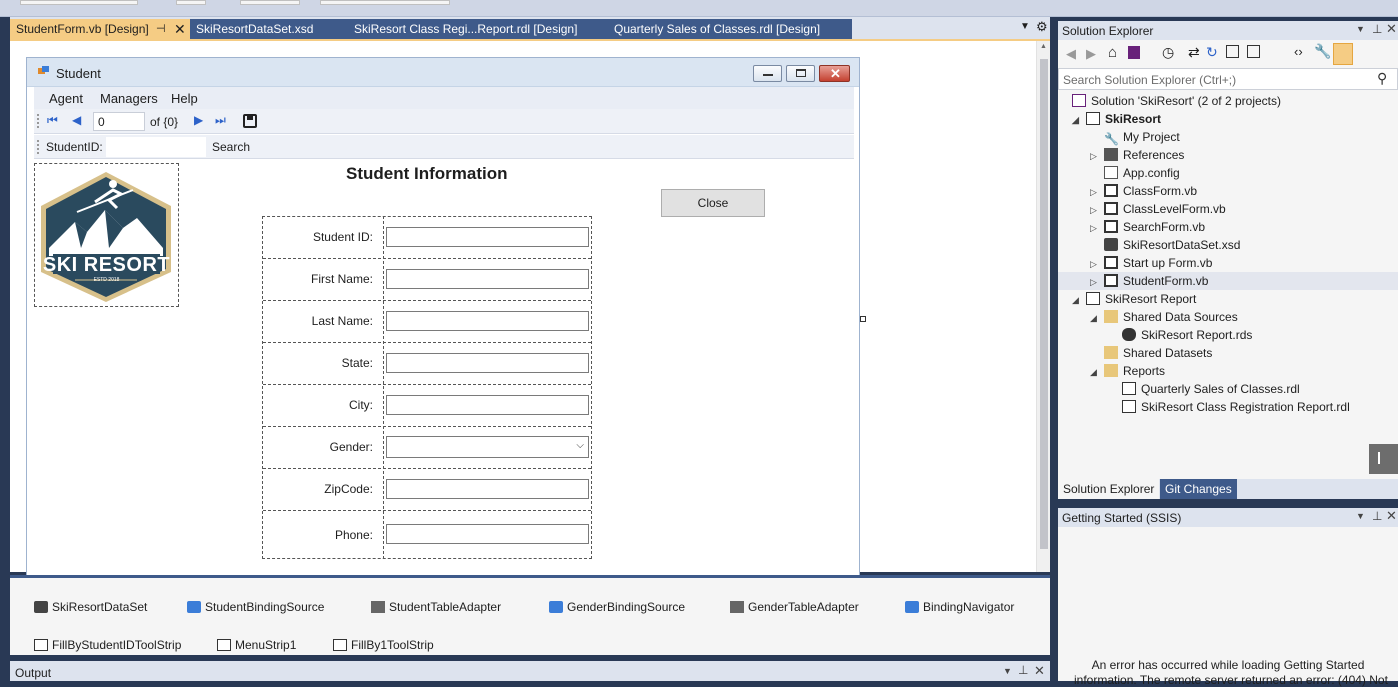 The image size is (1398, 687). Describe the element at coordinates (231, 147) in the screenshot. I see `search-button: Search` at that location.